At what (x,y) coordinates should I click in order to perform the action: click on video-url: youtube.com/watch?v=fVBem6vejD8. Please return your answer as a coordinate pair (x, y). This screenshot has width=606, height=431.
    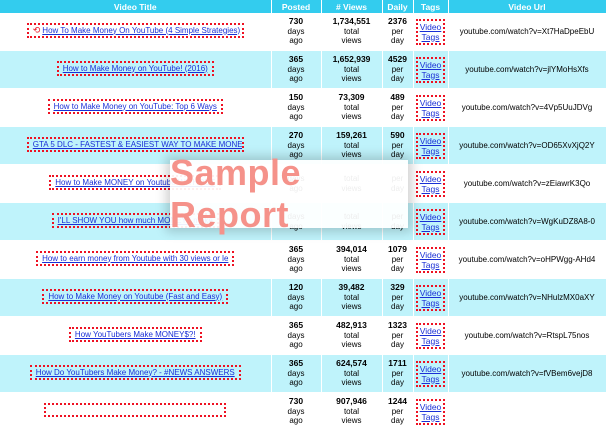
    Looking at the image, I should click on (527, 373).